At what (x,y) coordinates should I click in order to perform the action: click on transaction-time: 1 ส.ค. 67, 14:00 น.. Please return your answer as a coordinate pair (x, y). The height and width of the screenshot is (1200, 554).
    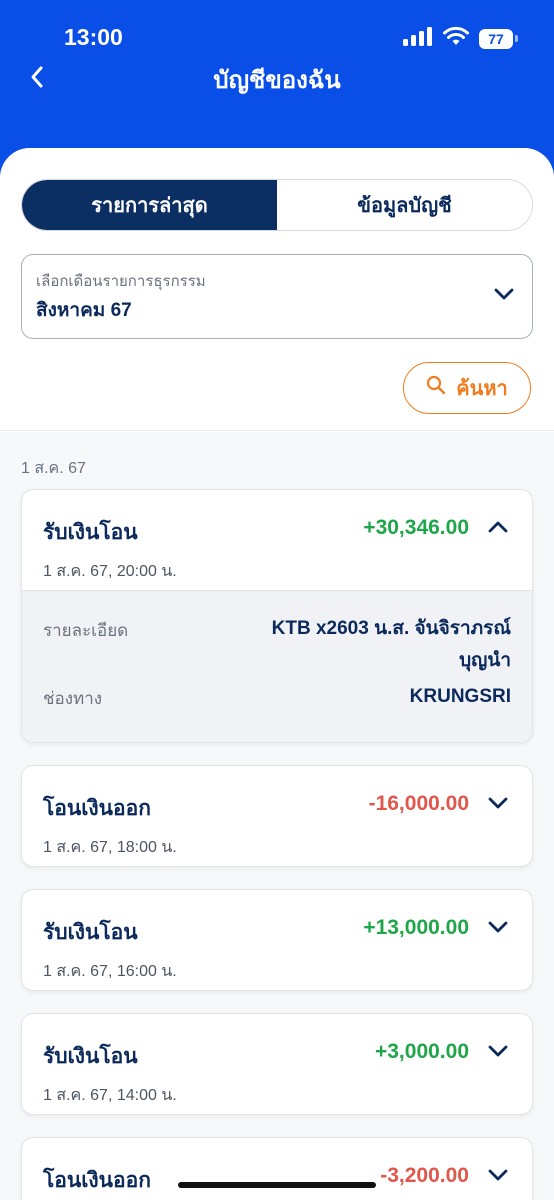
    Looking at the image, I should click on (110, 1095).